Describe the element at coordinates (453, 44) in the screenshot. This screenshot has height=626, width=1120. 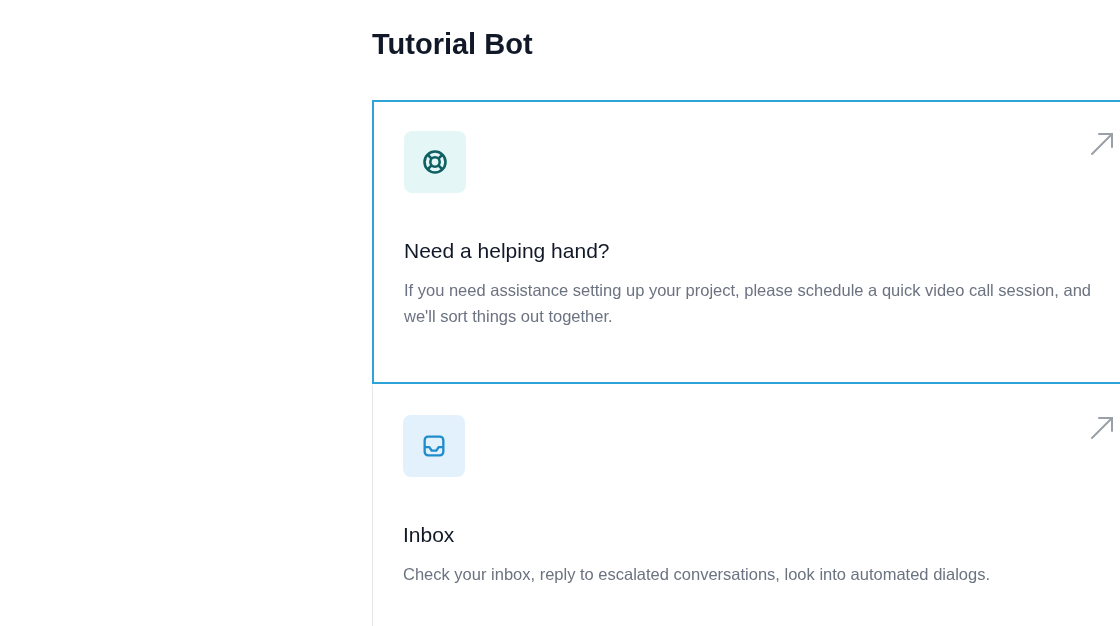
I see `page-title: Tutorial Bot` at that location.